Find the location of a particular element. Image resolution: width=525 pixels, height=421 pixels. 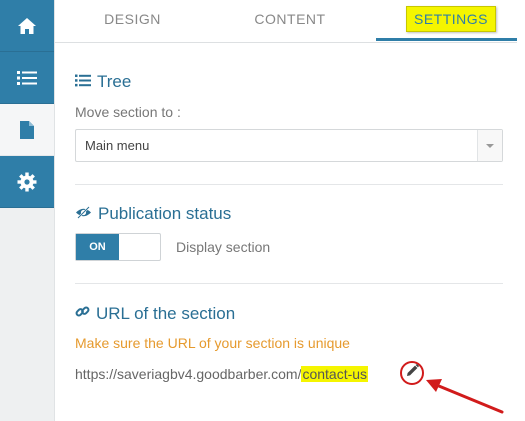

url-prefix: https://saveriagbv4.goodbarber.com/ is located at coordinates (188, 374).